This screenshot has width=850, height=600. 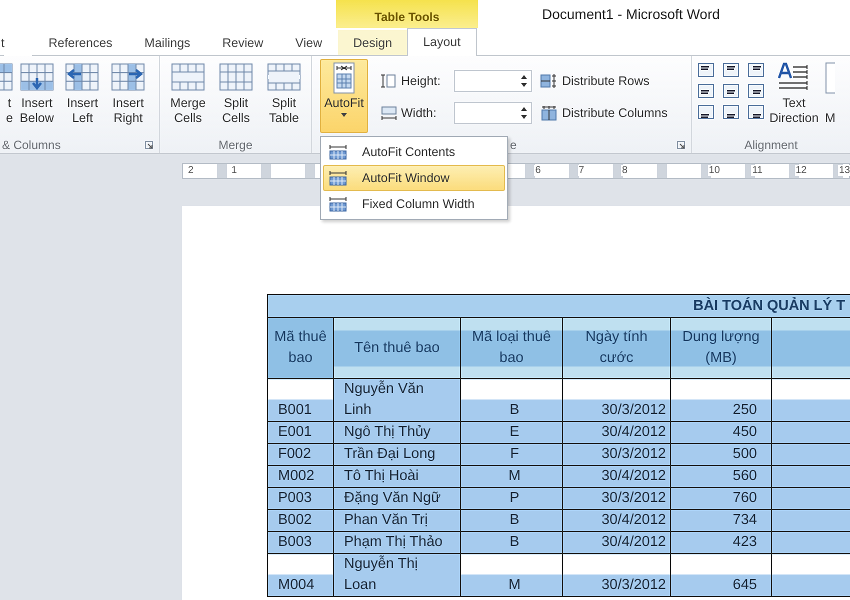 What do you see at coordinates (721, 455) in the screenshot?
I see `table-cell: 500` at bounding box center [721, 455].